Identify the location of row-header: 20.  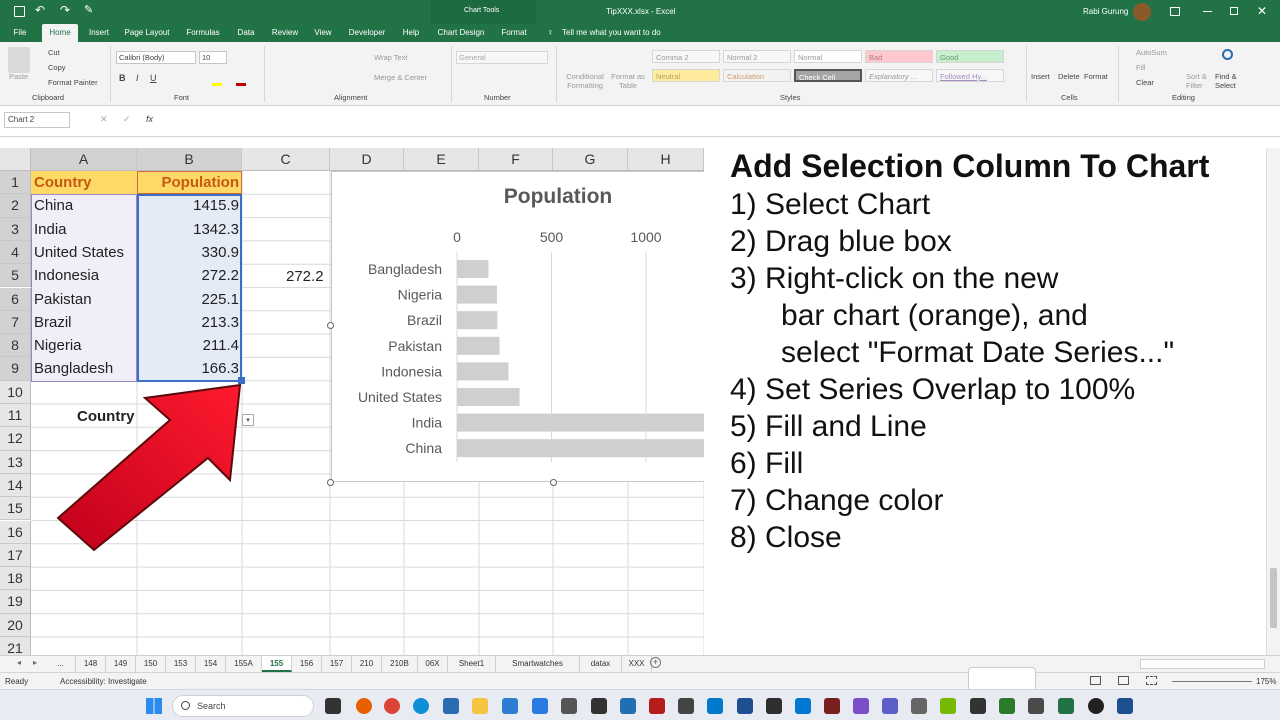
(15, 625).